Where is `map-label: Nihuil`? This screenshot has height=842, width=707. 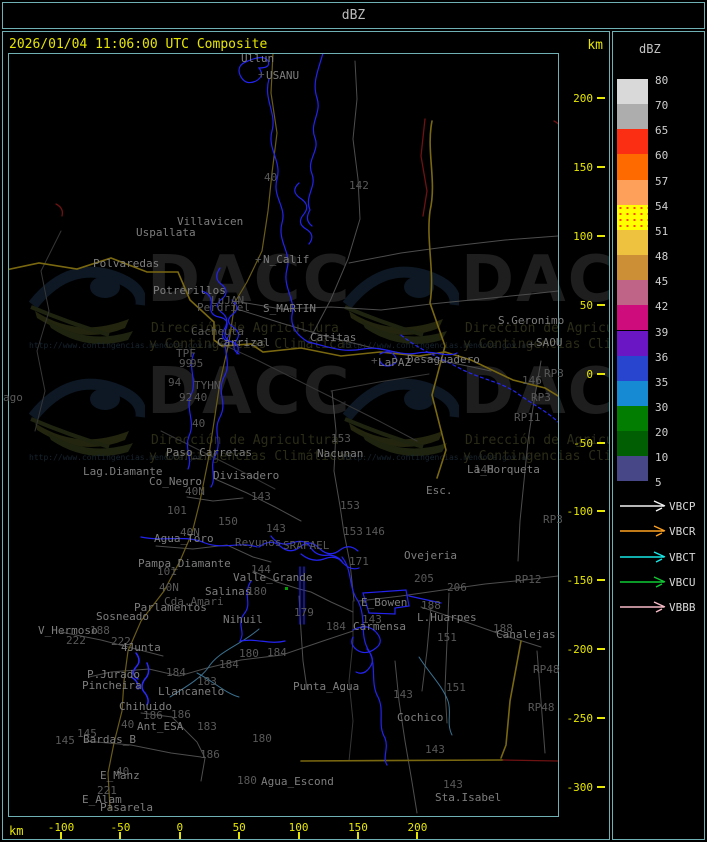 map-label: Nihuil is located at coordinates (243, 619).